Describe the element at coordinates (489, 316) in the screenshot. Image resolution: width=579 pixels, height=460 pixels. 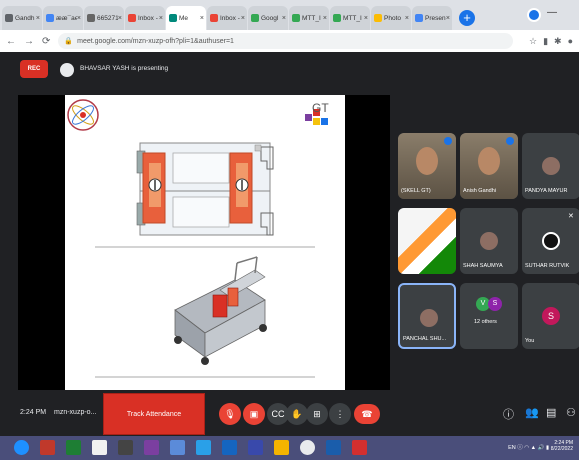
I see `participant-tile: V S 12 others` at that location.